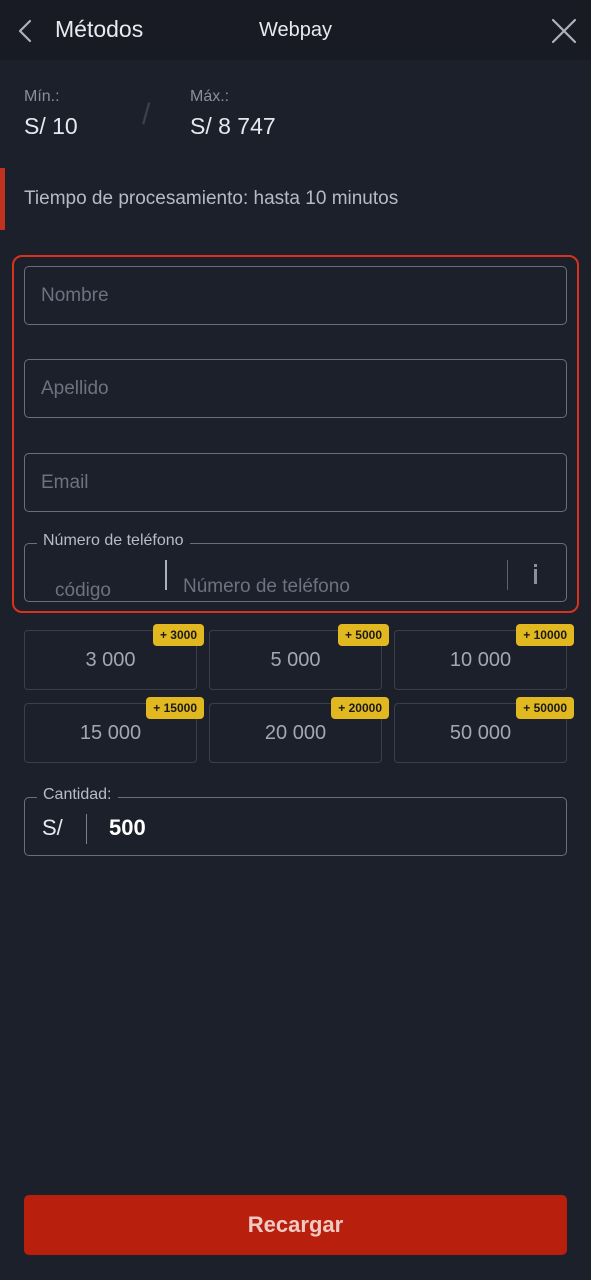  Describe the element at coordinates (480, 733) in the screenshot. I see `amount-option-label: 50 000` at that location.